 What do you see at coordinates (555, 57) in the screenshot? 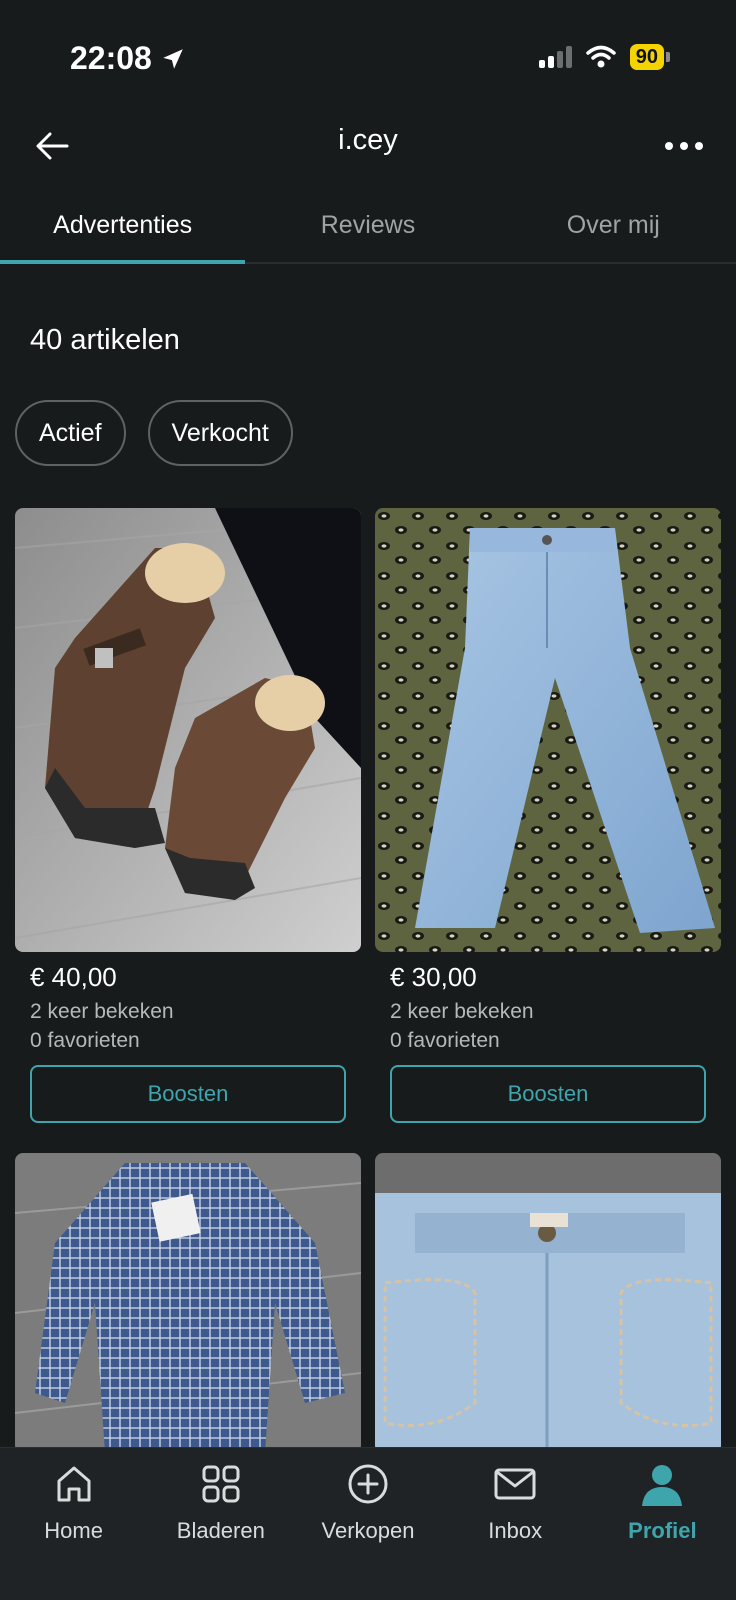
I see `cellular-signal-icon` at bounding box center [555, 57].